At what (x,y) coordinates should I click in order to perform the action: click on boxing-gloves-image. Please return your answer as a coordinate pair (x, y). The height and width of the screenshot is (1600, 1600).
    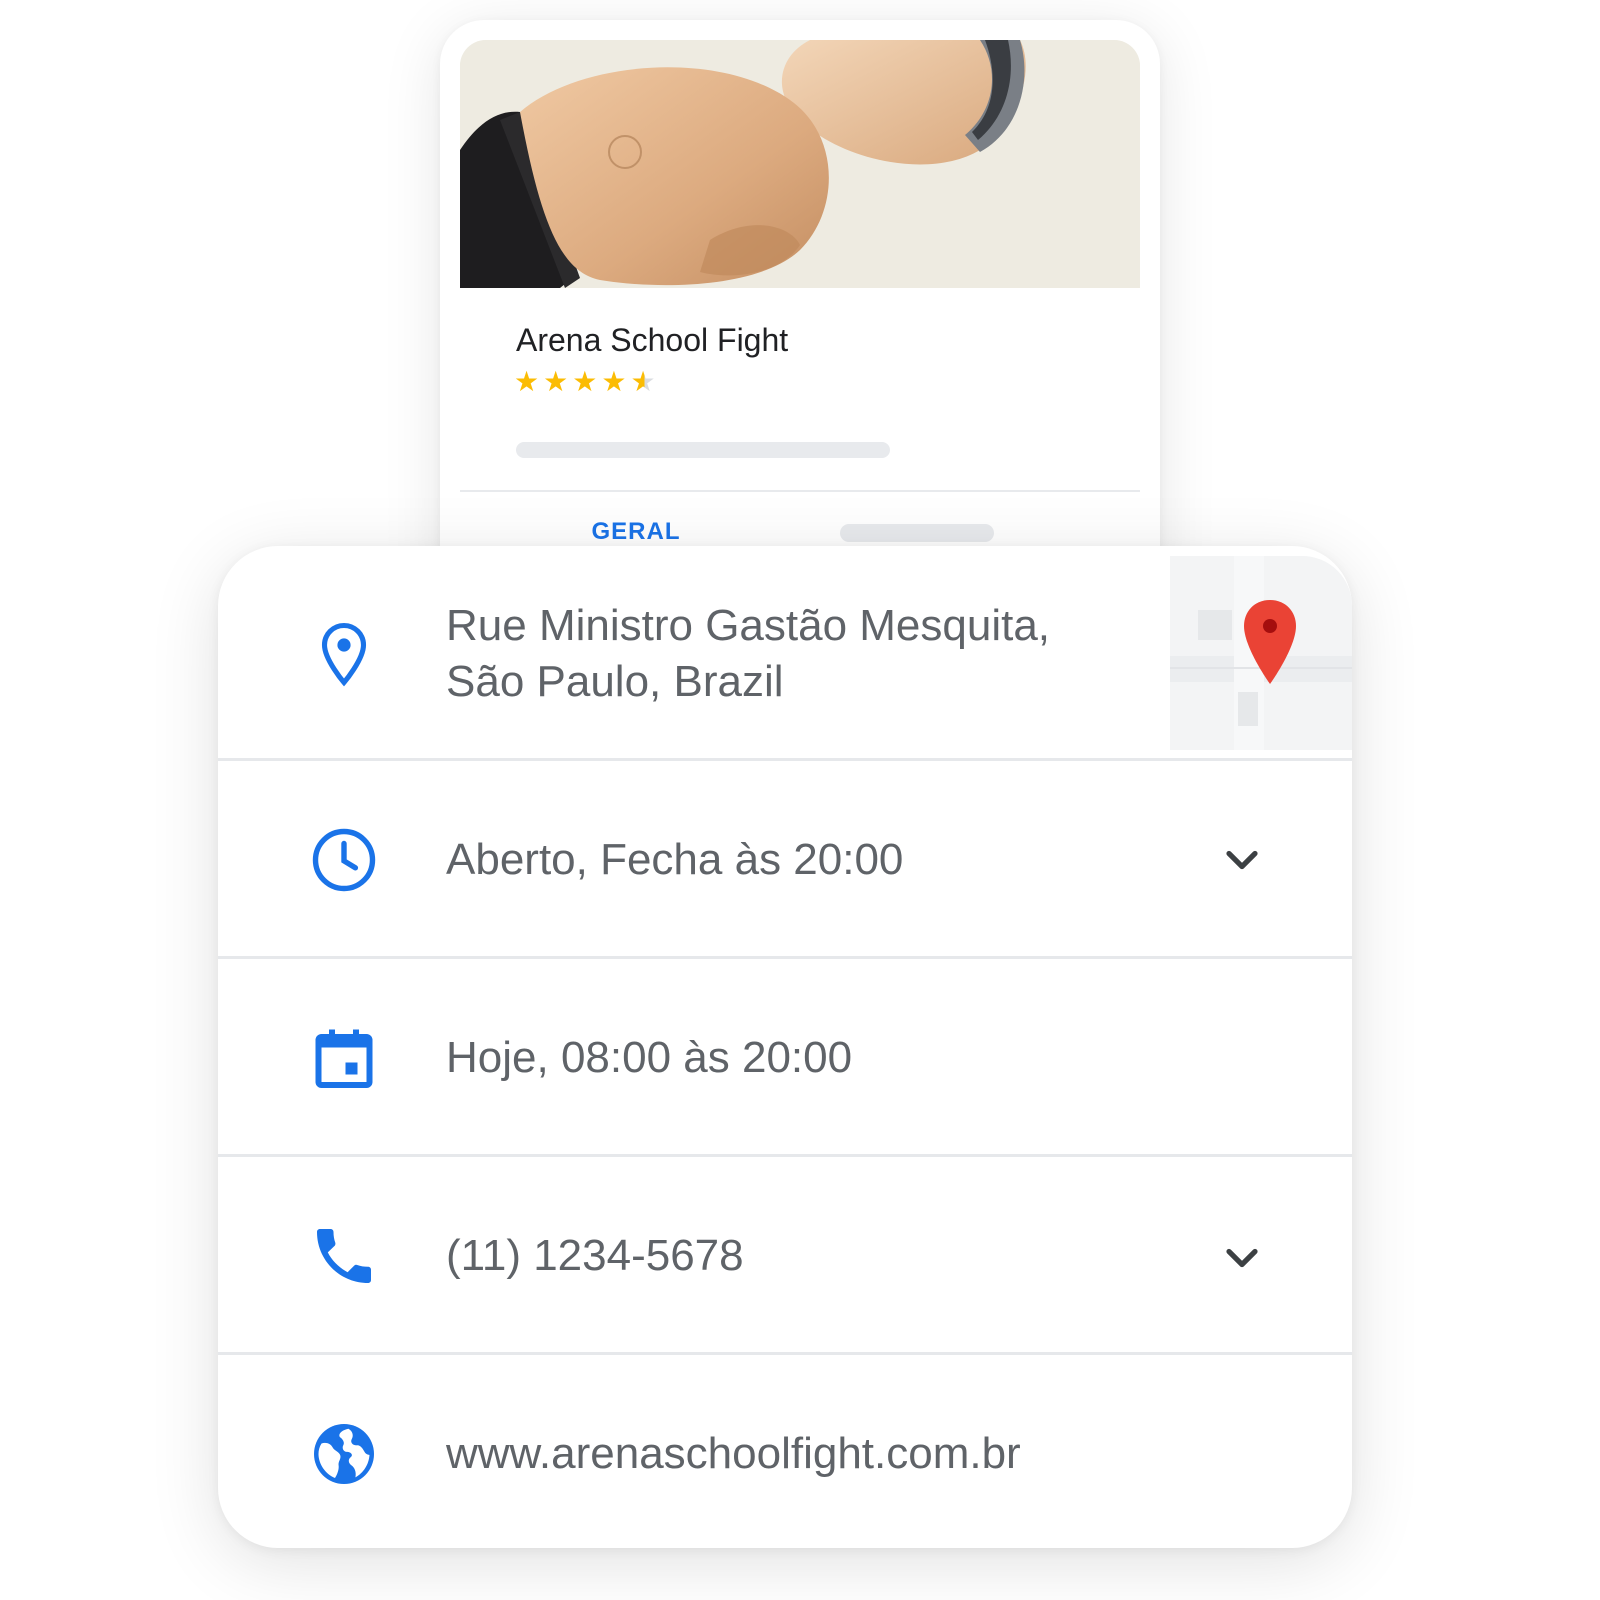
    Looking at the image, I should click on (800, 164).